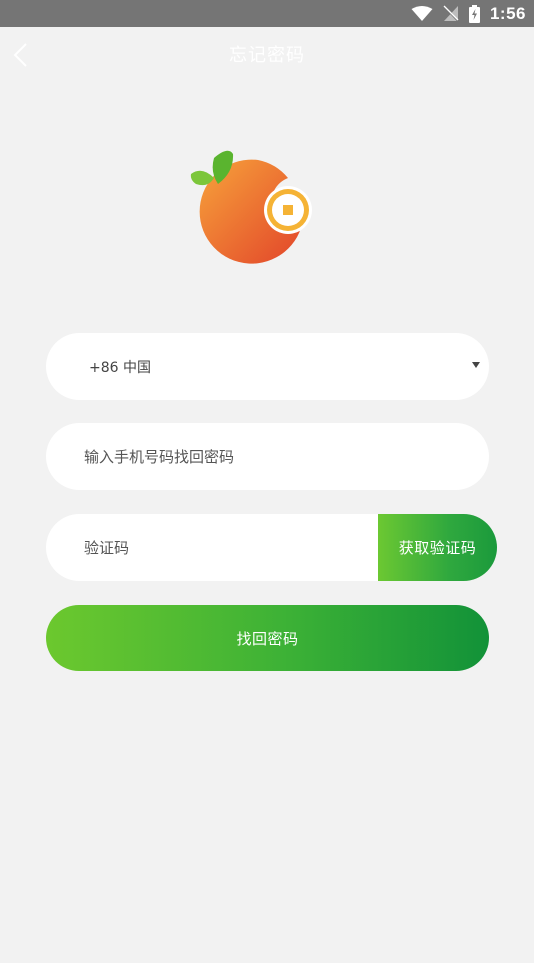  Describe the element at coordinates (422, 13) in the screenshot. I see `wifi-icon` at that location.